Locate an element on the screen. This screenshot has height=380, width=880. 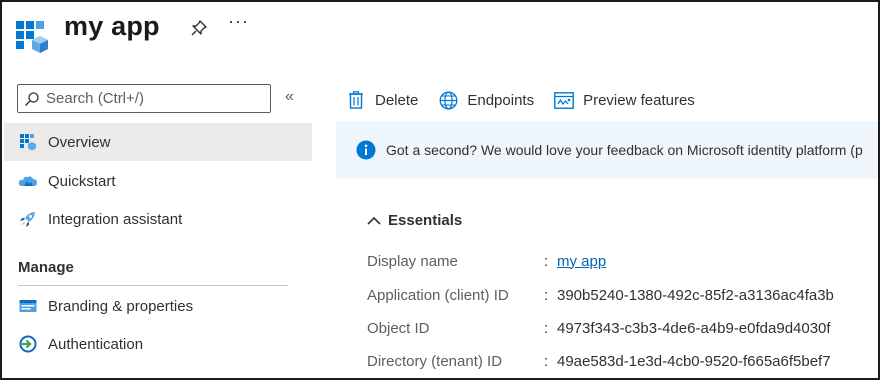
delete-button: Delete is located at coordinates (382, 100).